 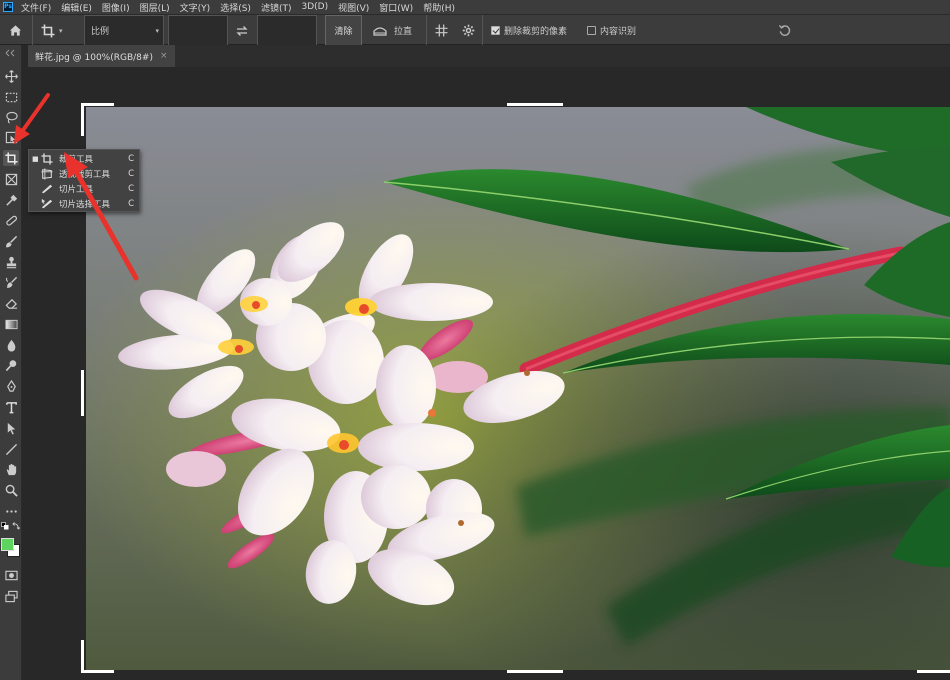 I want to click on screen-mode-icon, so click(x=11, y=596).